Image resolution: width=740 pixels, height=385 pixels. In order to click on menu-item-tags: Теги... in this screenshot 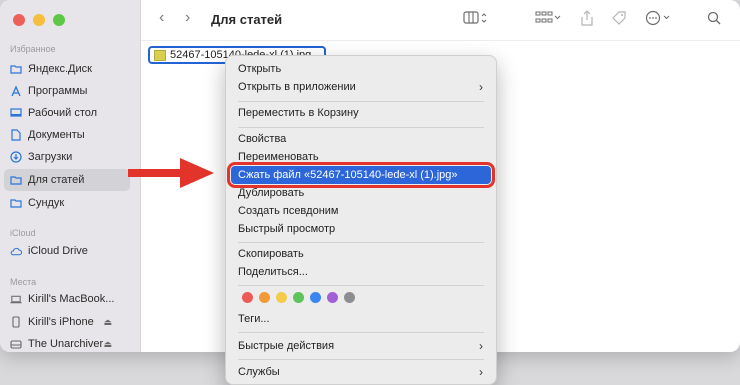, I will do `click(361, 319)`.